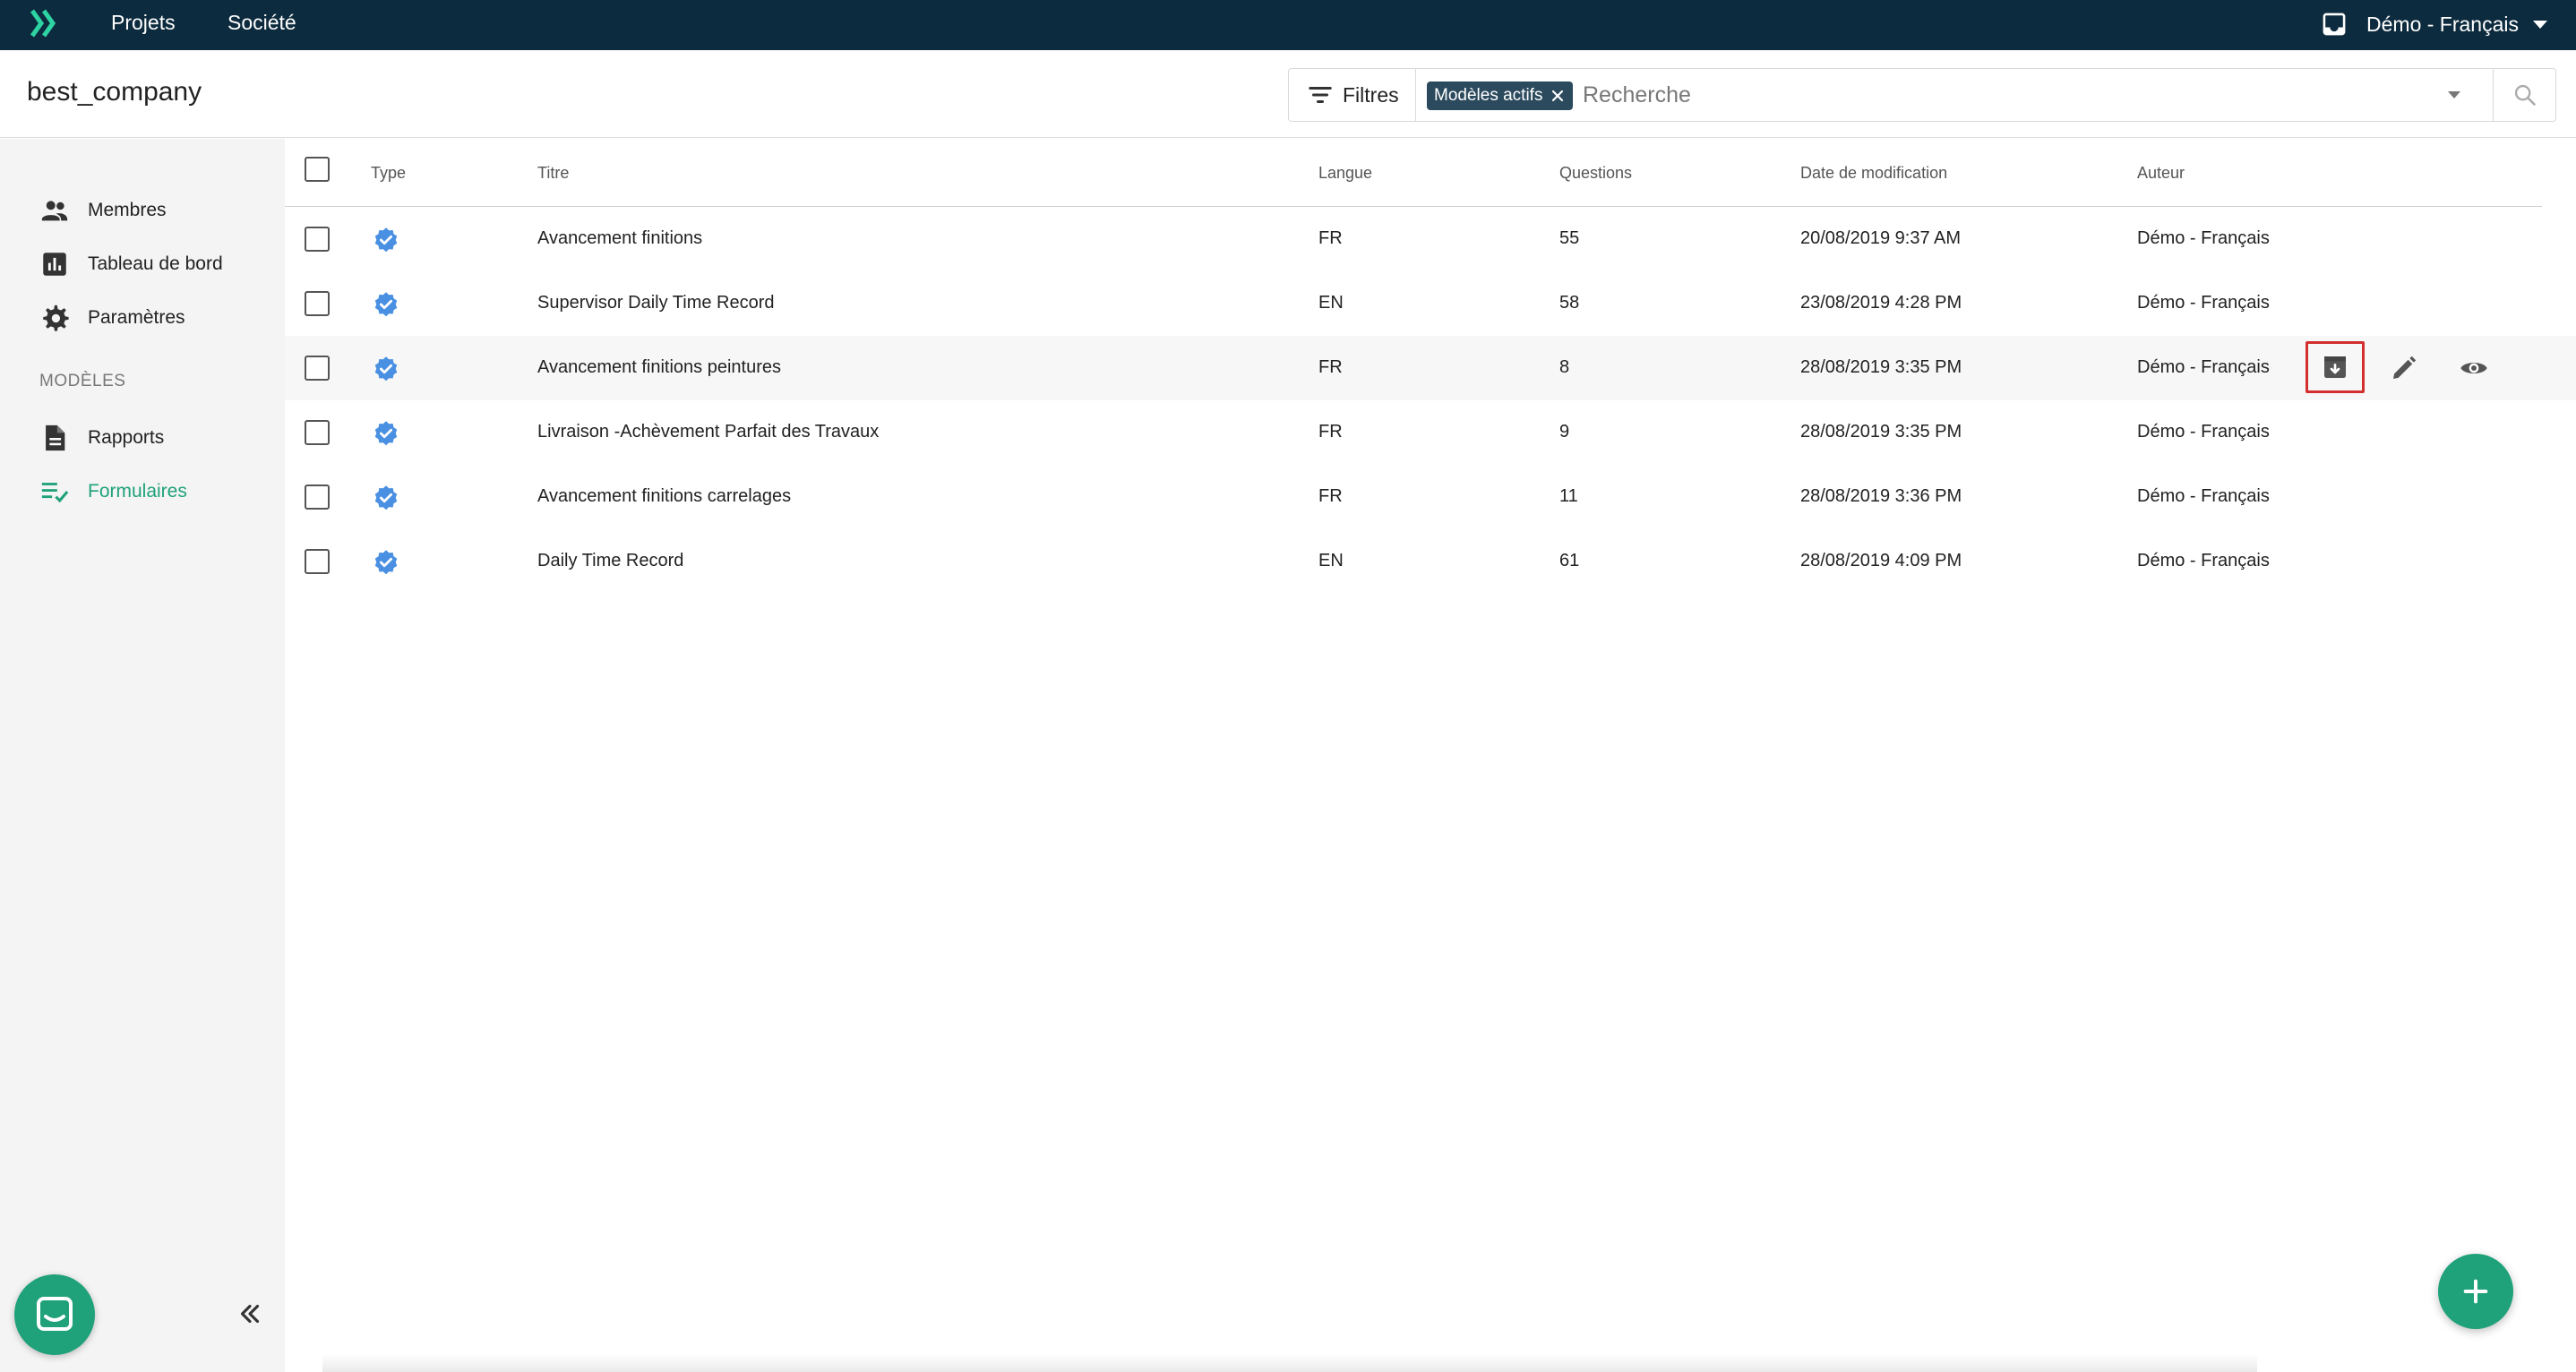 The image size is (2576, 1372). I want to click on document-icon, so click(55, 437).